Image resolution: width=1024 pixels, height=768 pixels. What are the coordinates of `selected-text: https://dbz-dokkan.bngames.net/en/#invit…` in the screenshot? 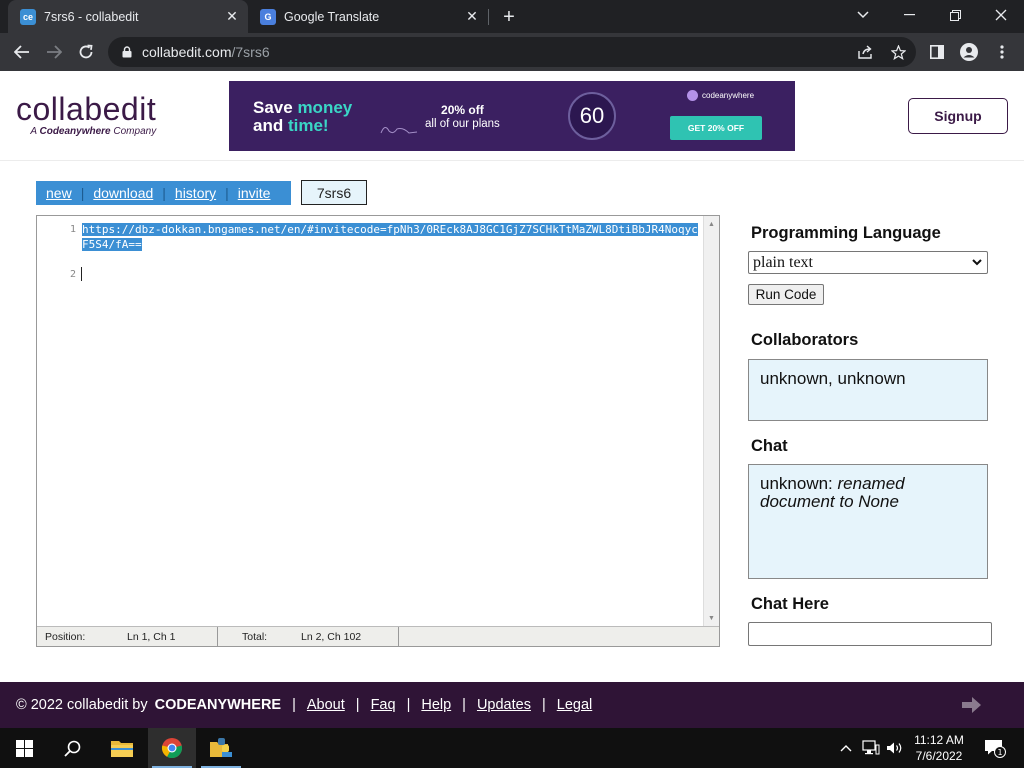 It's located at (390, 237).